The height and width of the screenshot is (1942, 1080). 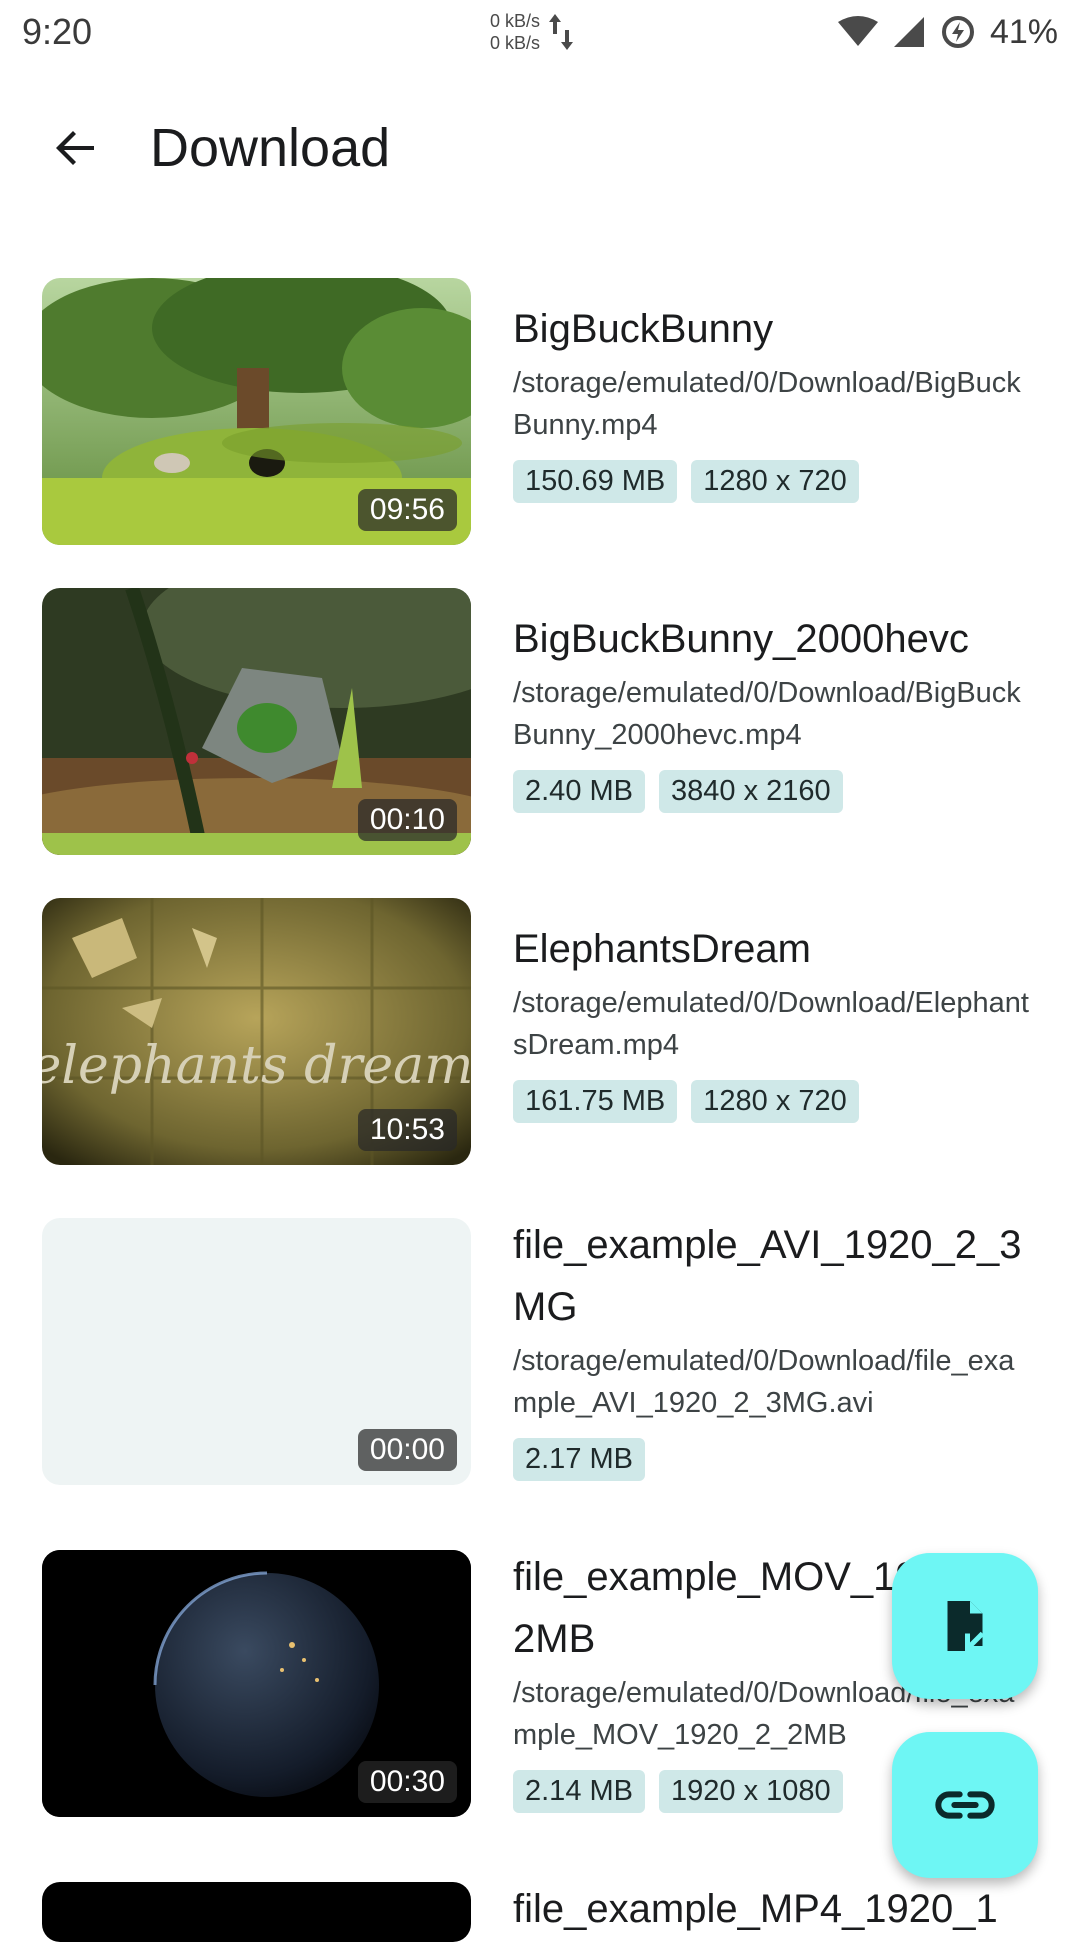 I want to click on video-duration: 10:53, so click(x=407, y=1130).